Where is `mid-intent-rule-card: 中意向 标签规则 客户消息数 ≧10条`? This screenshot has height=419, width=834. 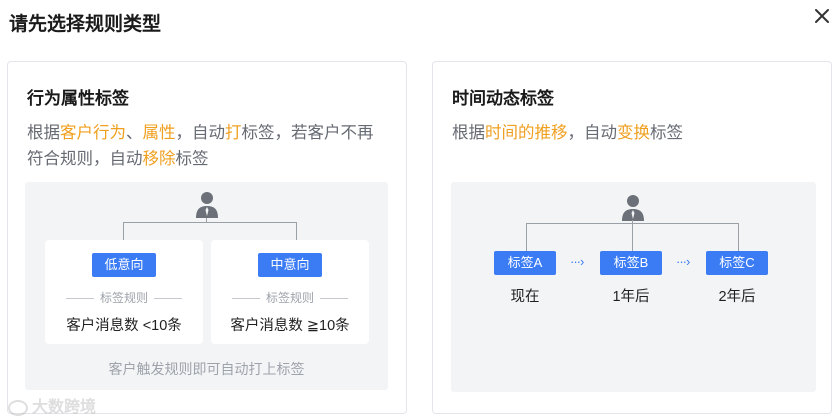 mid-intent-rule-card: 中意向 标签规则 客户消息数 ≧10条 is located at coordinates (290, 292).